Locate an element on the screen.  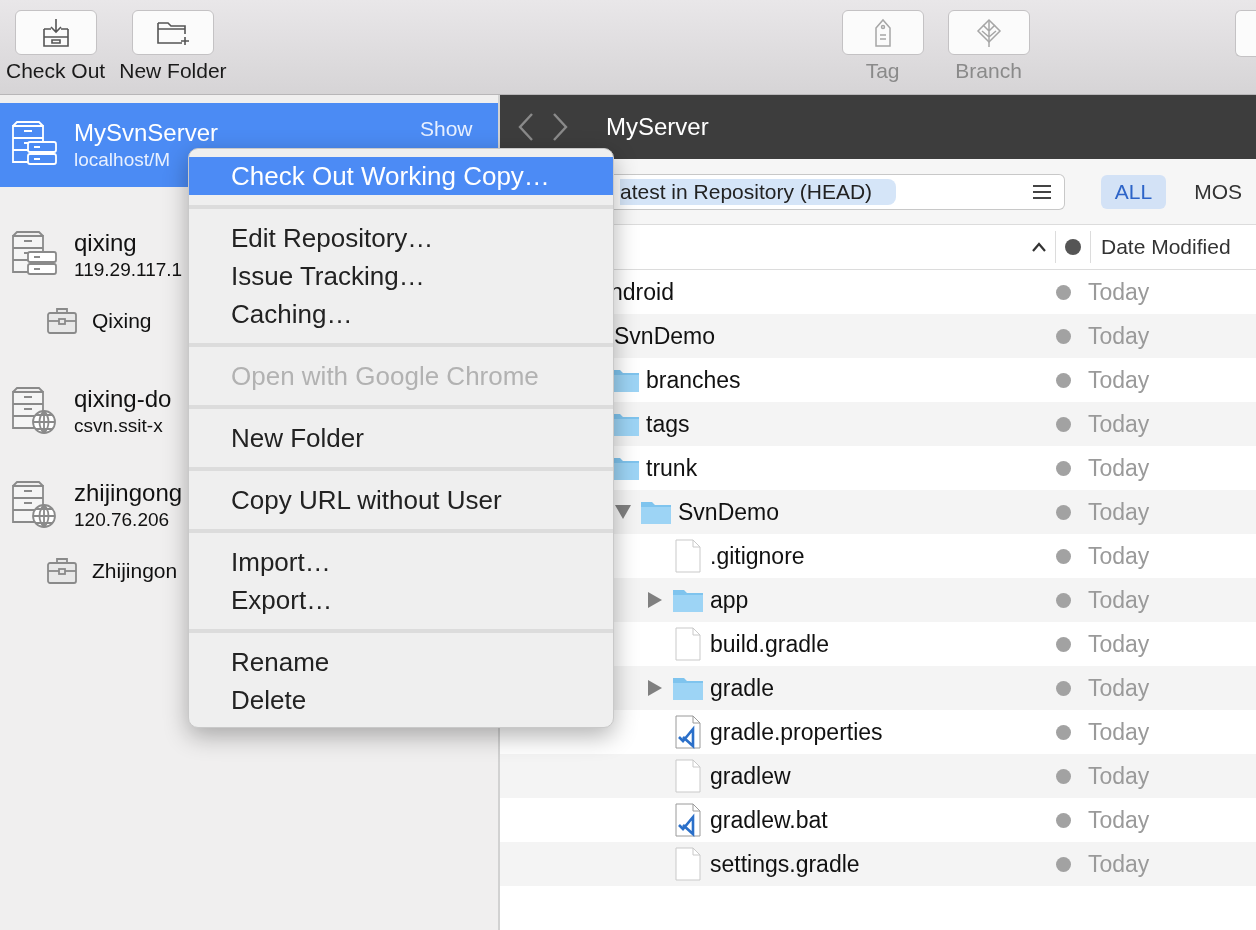
file-name: gradle is located at coordinates (742, 688).